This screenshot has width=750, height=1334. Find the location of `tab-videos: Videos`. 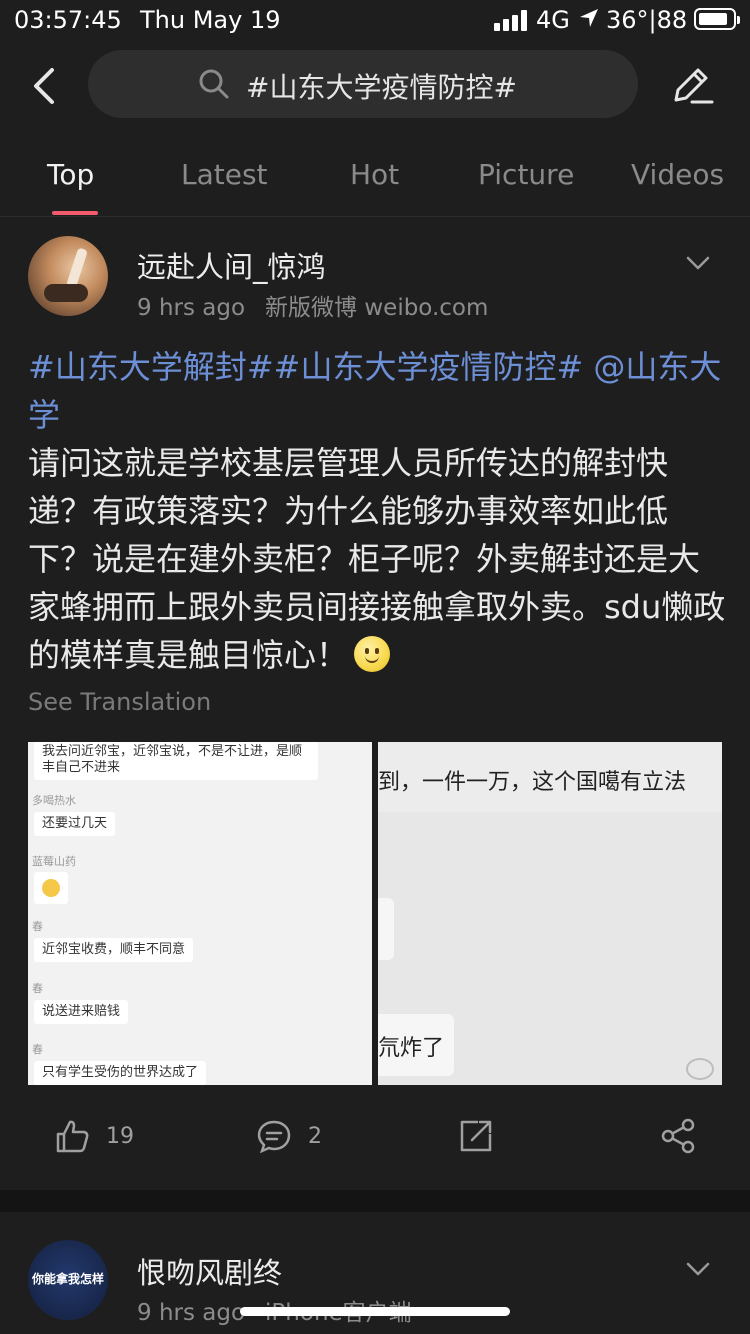

tab-videos: Videos is located at coordinates (677, 174).